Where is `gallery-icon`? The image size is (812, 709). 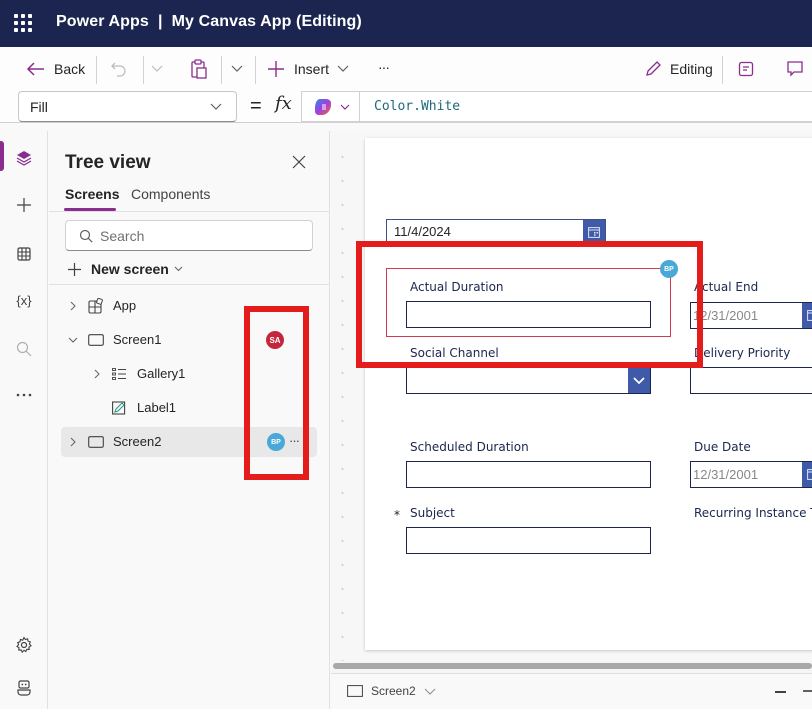 gallery-icon is located at coordinates (119, 374).